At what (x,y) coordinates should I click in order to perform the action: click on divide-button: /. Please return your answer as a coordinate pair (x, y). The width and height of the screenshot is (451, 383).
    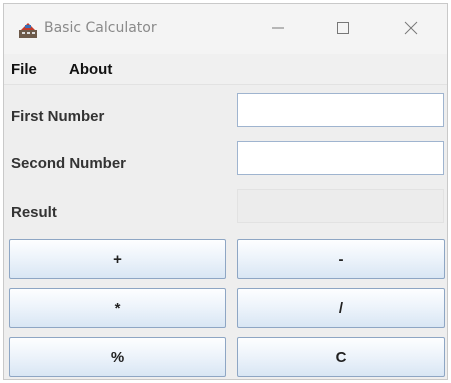
    Looking at the image, I should click on (341, 308).